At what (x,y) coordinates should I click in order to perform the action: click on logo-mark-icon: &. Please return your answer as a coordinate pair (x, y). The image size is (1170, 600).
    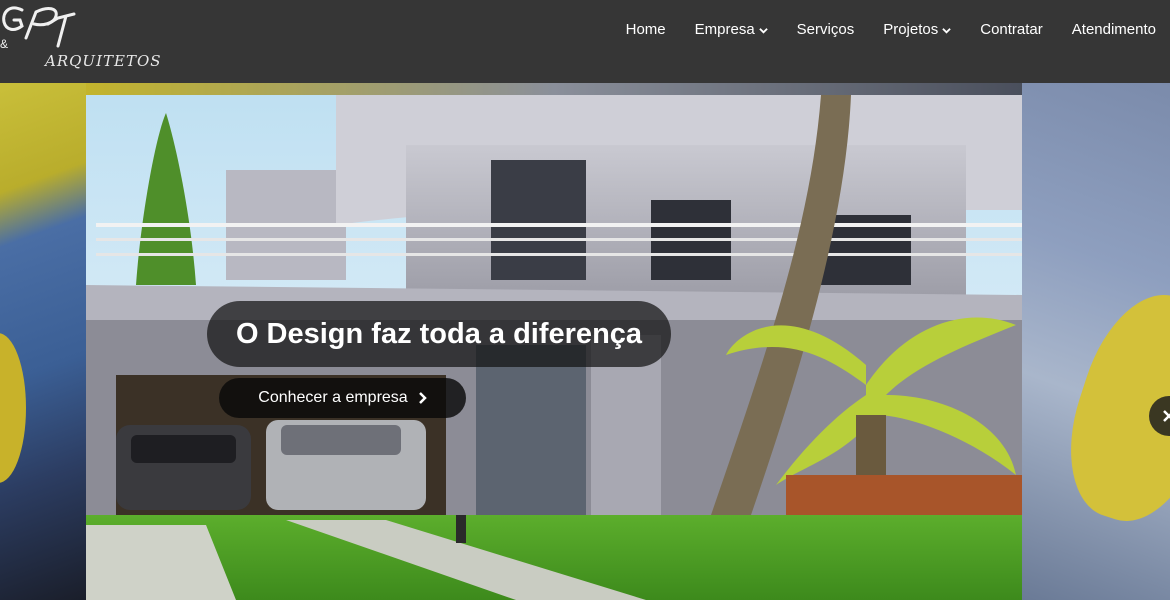
    Looking at the image, I should click on (38, 28).